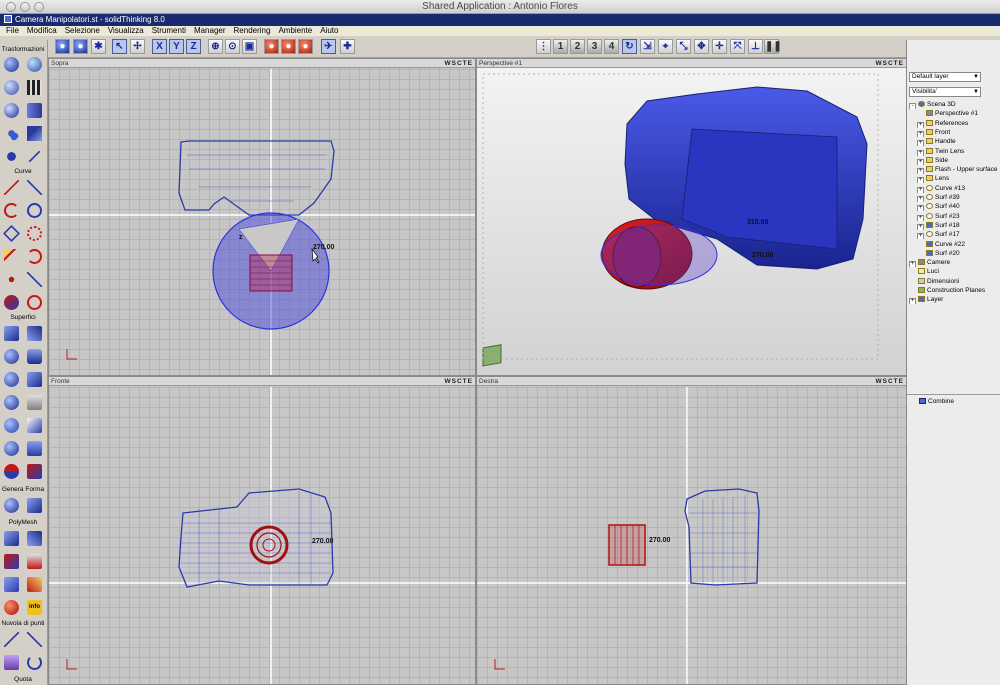 The height and width of the screenshot is (685, 1000). I want to click on snap-icon: ✚, so click(347, 46).